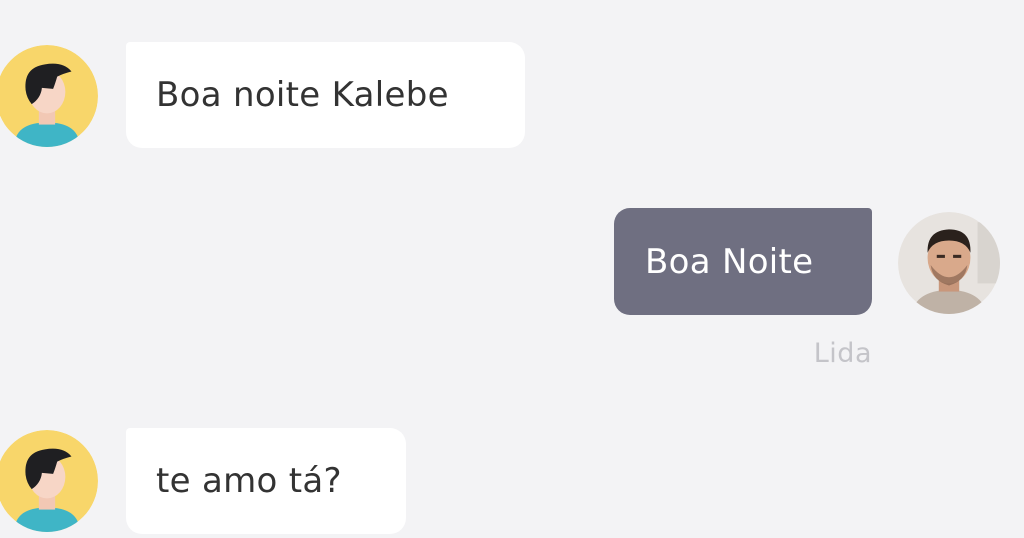 The image size is (1024, 538). Describe the element at coordinates (302, 95) in the screenshot. I see `message-text: Boa noite Kalebe` at that location.